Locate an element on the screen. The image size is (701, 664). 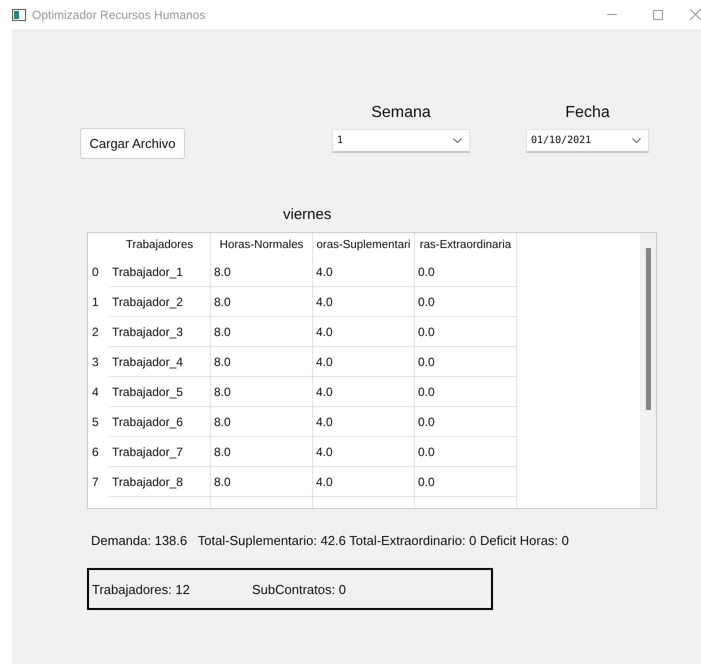
row-number: 7 is located at coordinates (95, 482).